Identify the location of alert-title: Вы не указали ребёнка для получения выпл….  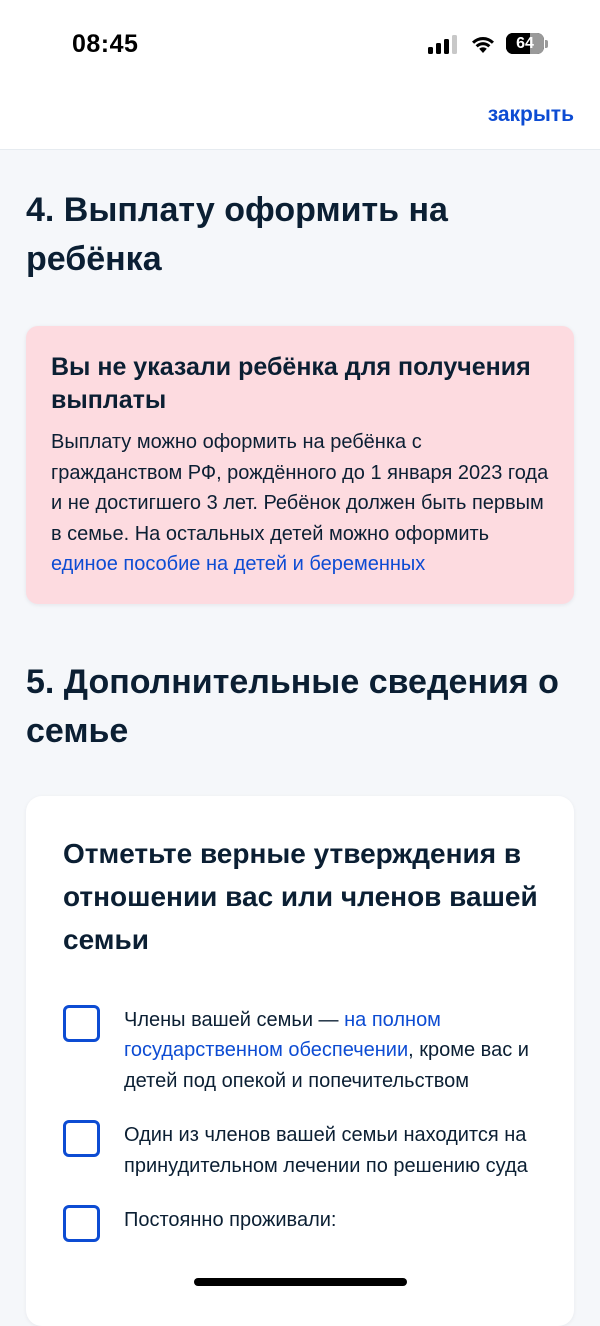
(300, 384).